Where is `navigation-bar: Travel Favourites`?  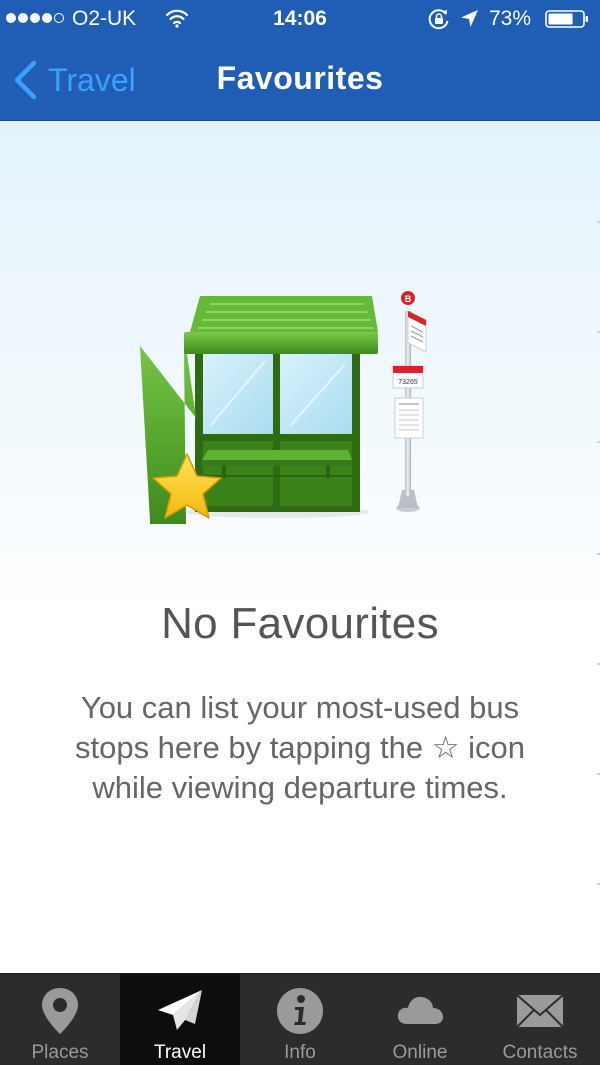
navigation-bar: Travel Favourites is located at coordinates (300, 80).